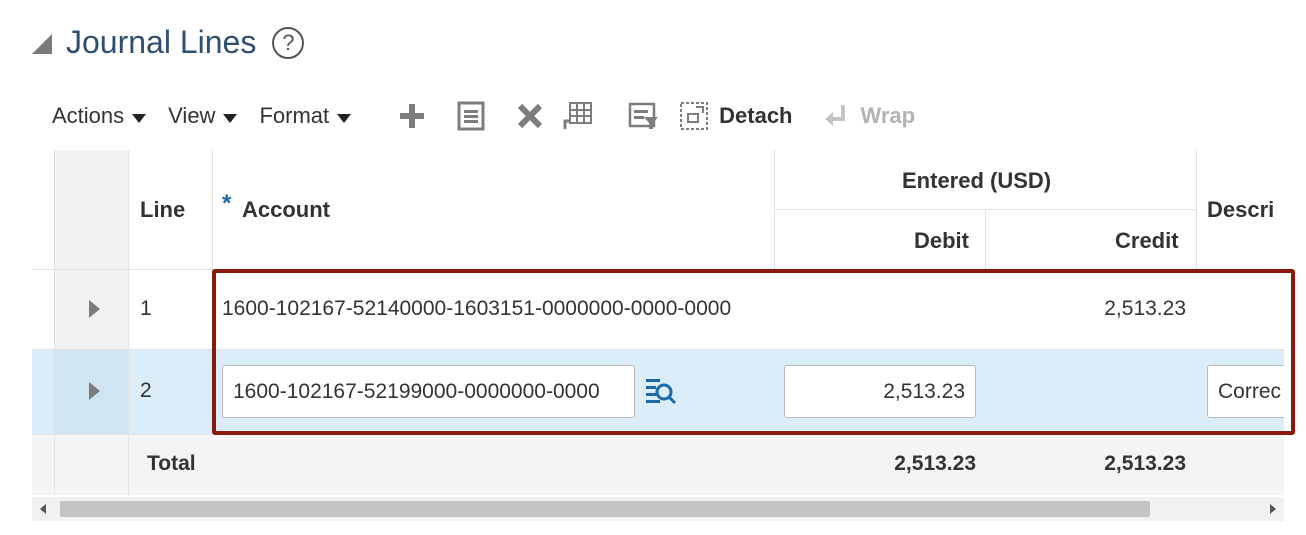 The height and width of the screenshot is (535, 1306). I want to click on help-icon: ?, so click(288, 43).